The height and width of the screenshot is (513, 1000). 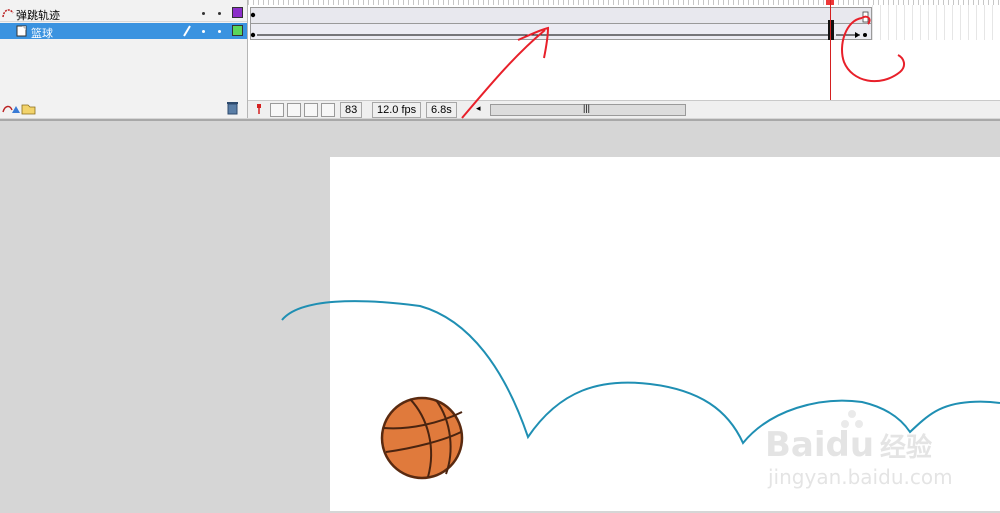 I want to click on baidu-watermark: Baidu 经验 jingyan.baidu.com, so click(x=859, y=449).